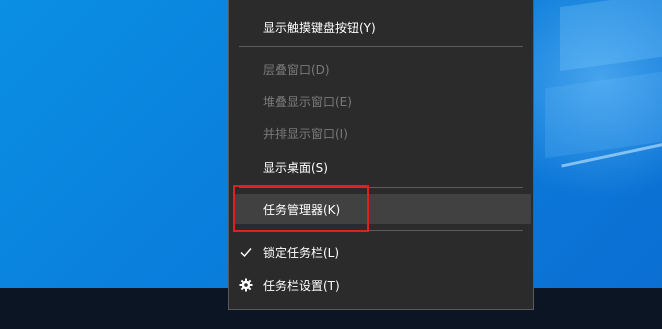 The height and width of the screenshot is (329, 662). I want to click on menu-item-label: 显示触摸键盘按钮(Y), so click(319, 27).